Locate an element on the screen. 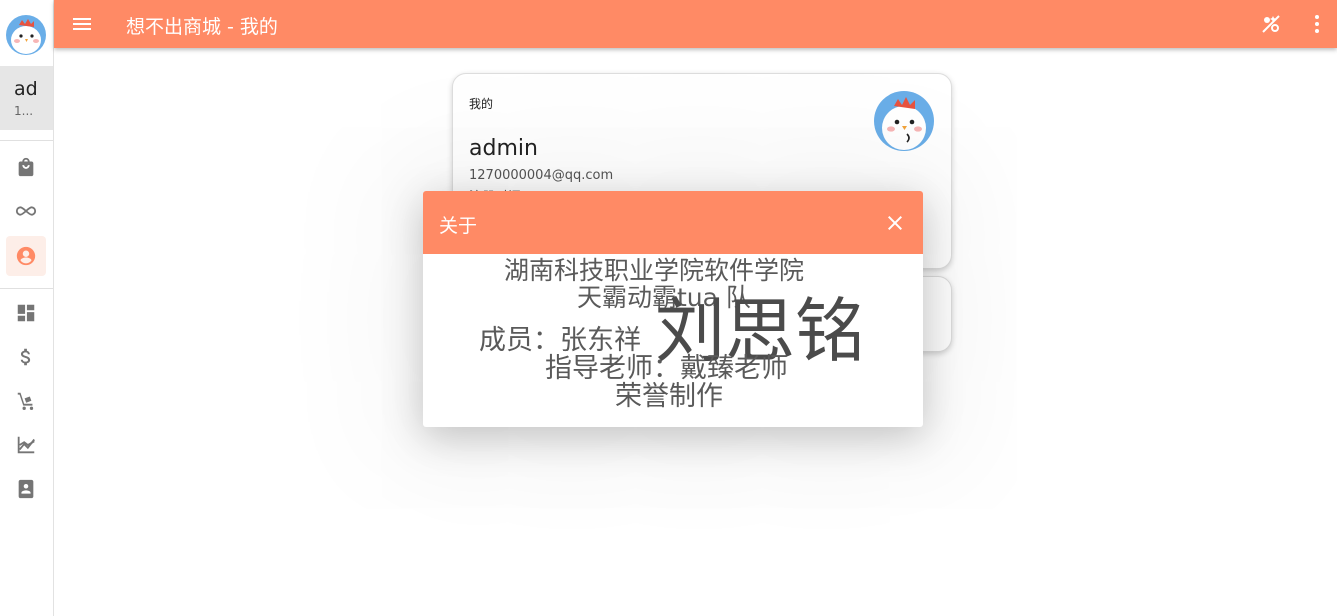 Image resolution: width=1337 pixels, height=616 pixels. dialog-header: 关于 is located at coordinates (673, 222).